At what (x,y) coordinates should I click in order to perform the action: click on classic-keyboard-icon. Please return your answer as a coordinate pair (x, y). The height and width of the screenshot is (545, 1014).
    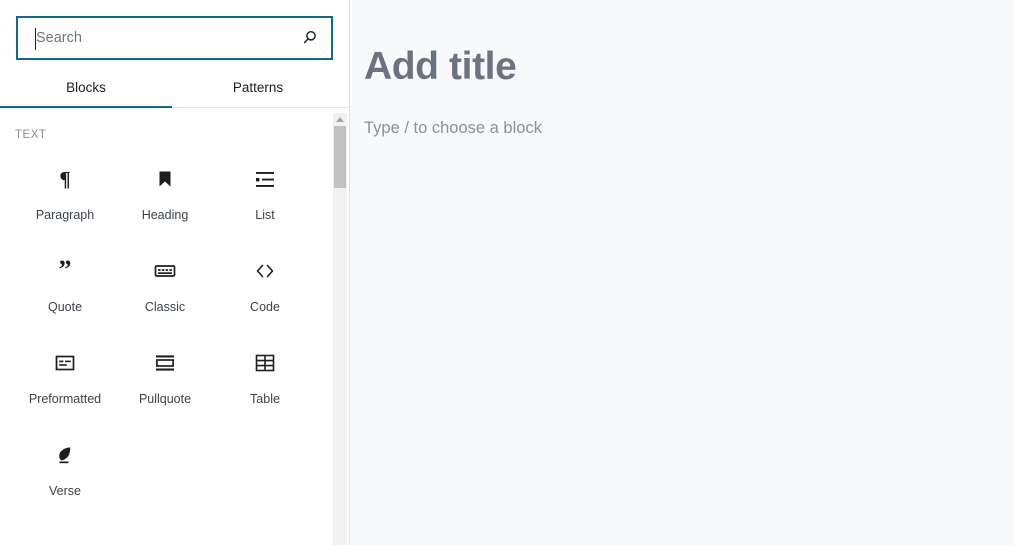
    Looking at the image, I should click on (165, 271).